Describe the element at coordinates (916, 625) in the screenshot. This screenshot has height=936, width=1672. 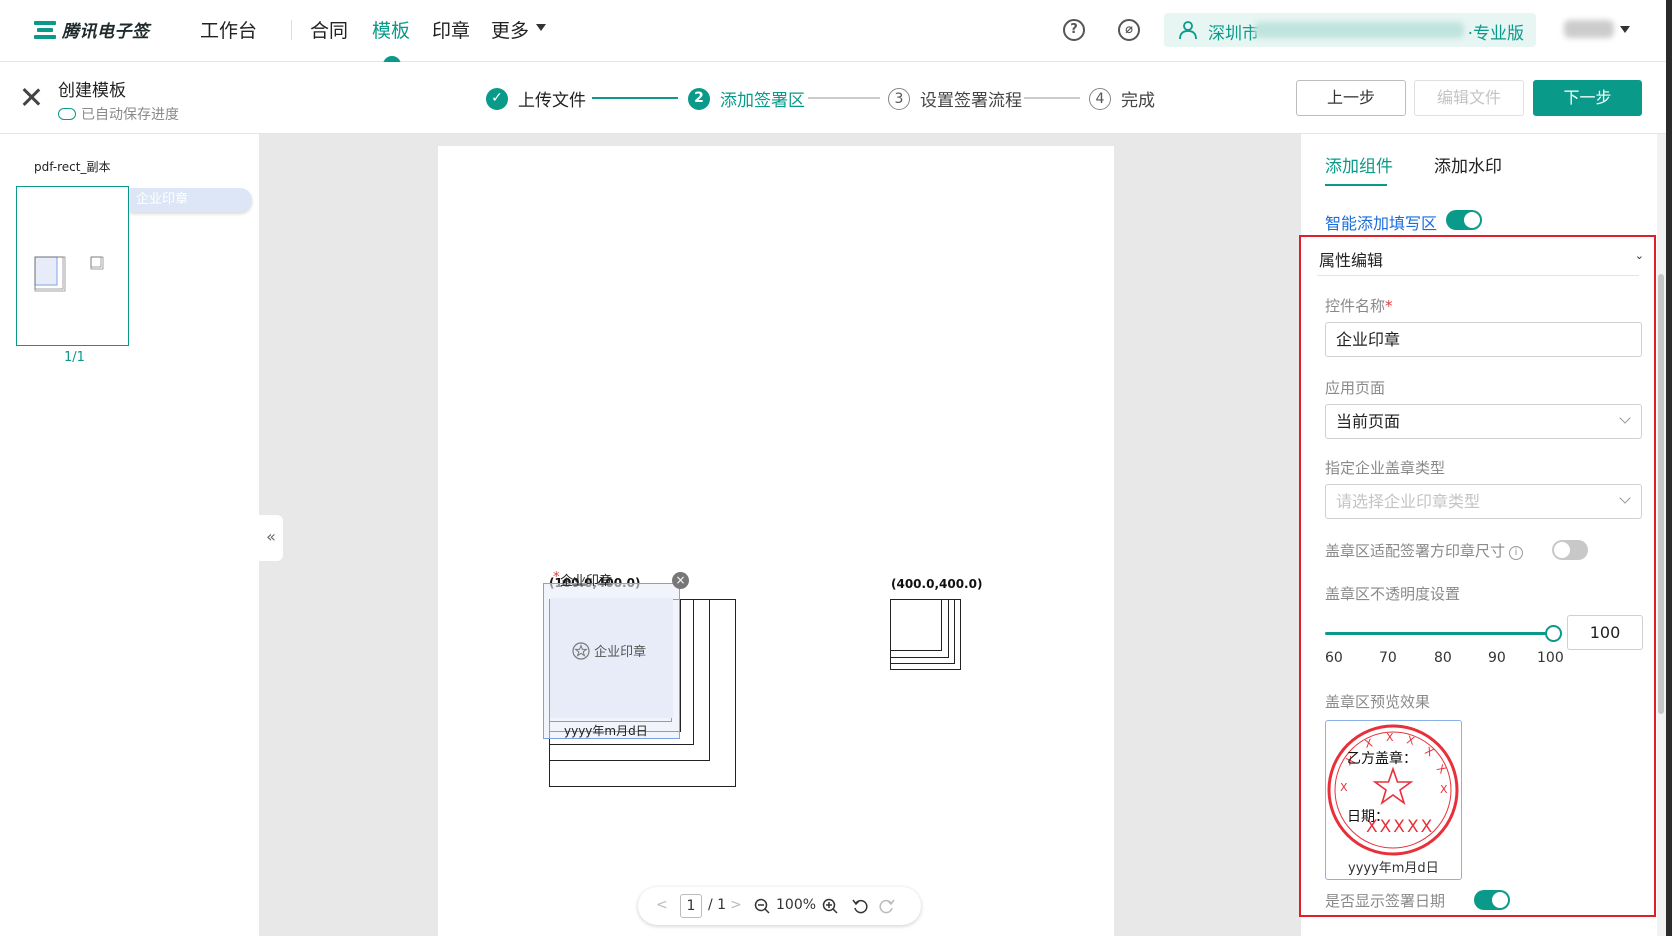
I see `pdf-rect` at that location.